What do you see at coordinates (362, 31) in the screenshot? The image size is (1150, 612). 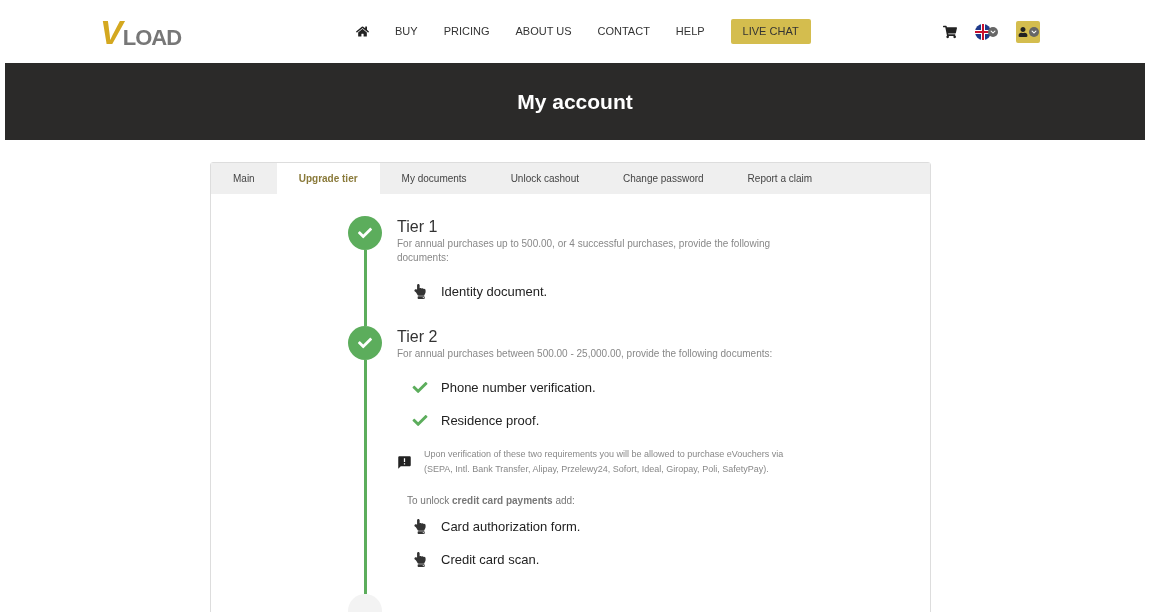 I see `home-icon` at bounding box center [362, 31].